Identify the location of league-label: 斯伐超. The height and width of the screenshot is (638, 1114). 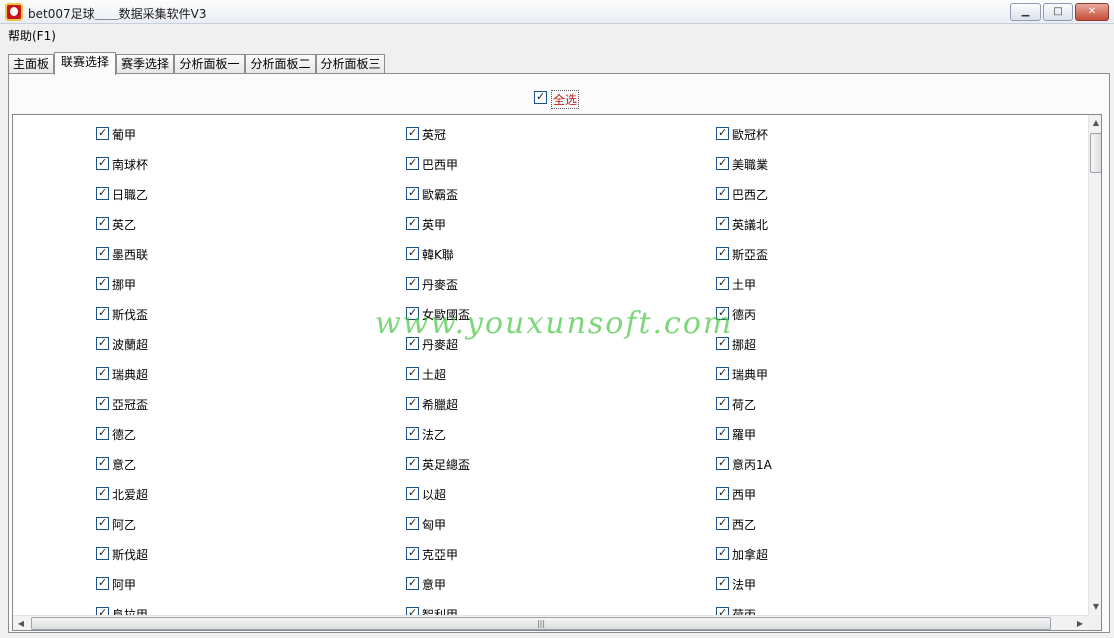
(130, 555).